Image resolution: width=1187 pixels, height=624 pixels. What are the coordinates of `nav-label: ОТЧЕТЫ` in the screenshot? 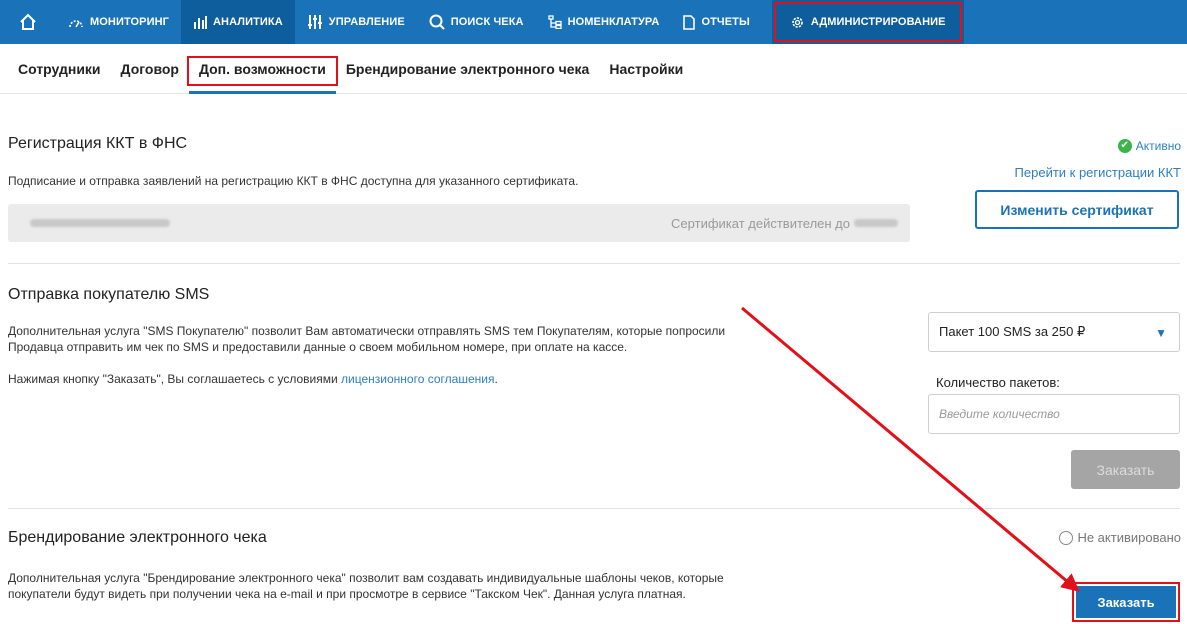 It's located at (725, 22).